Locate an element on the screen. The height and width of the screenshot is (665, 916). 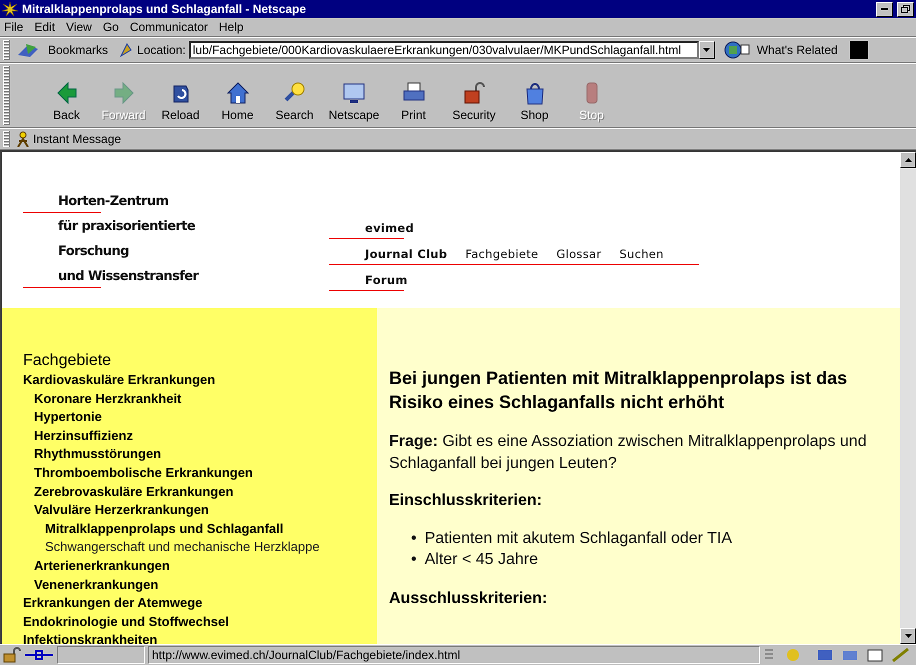
location-icon is located at coordinates (126, 50).